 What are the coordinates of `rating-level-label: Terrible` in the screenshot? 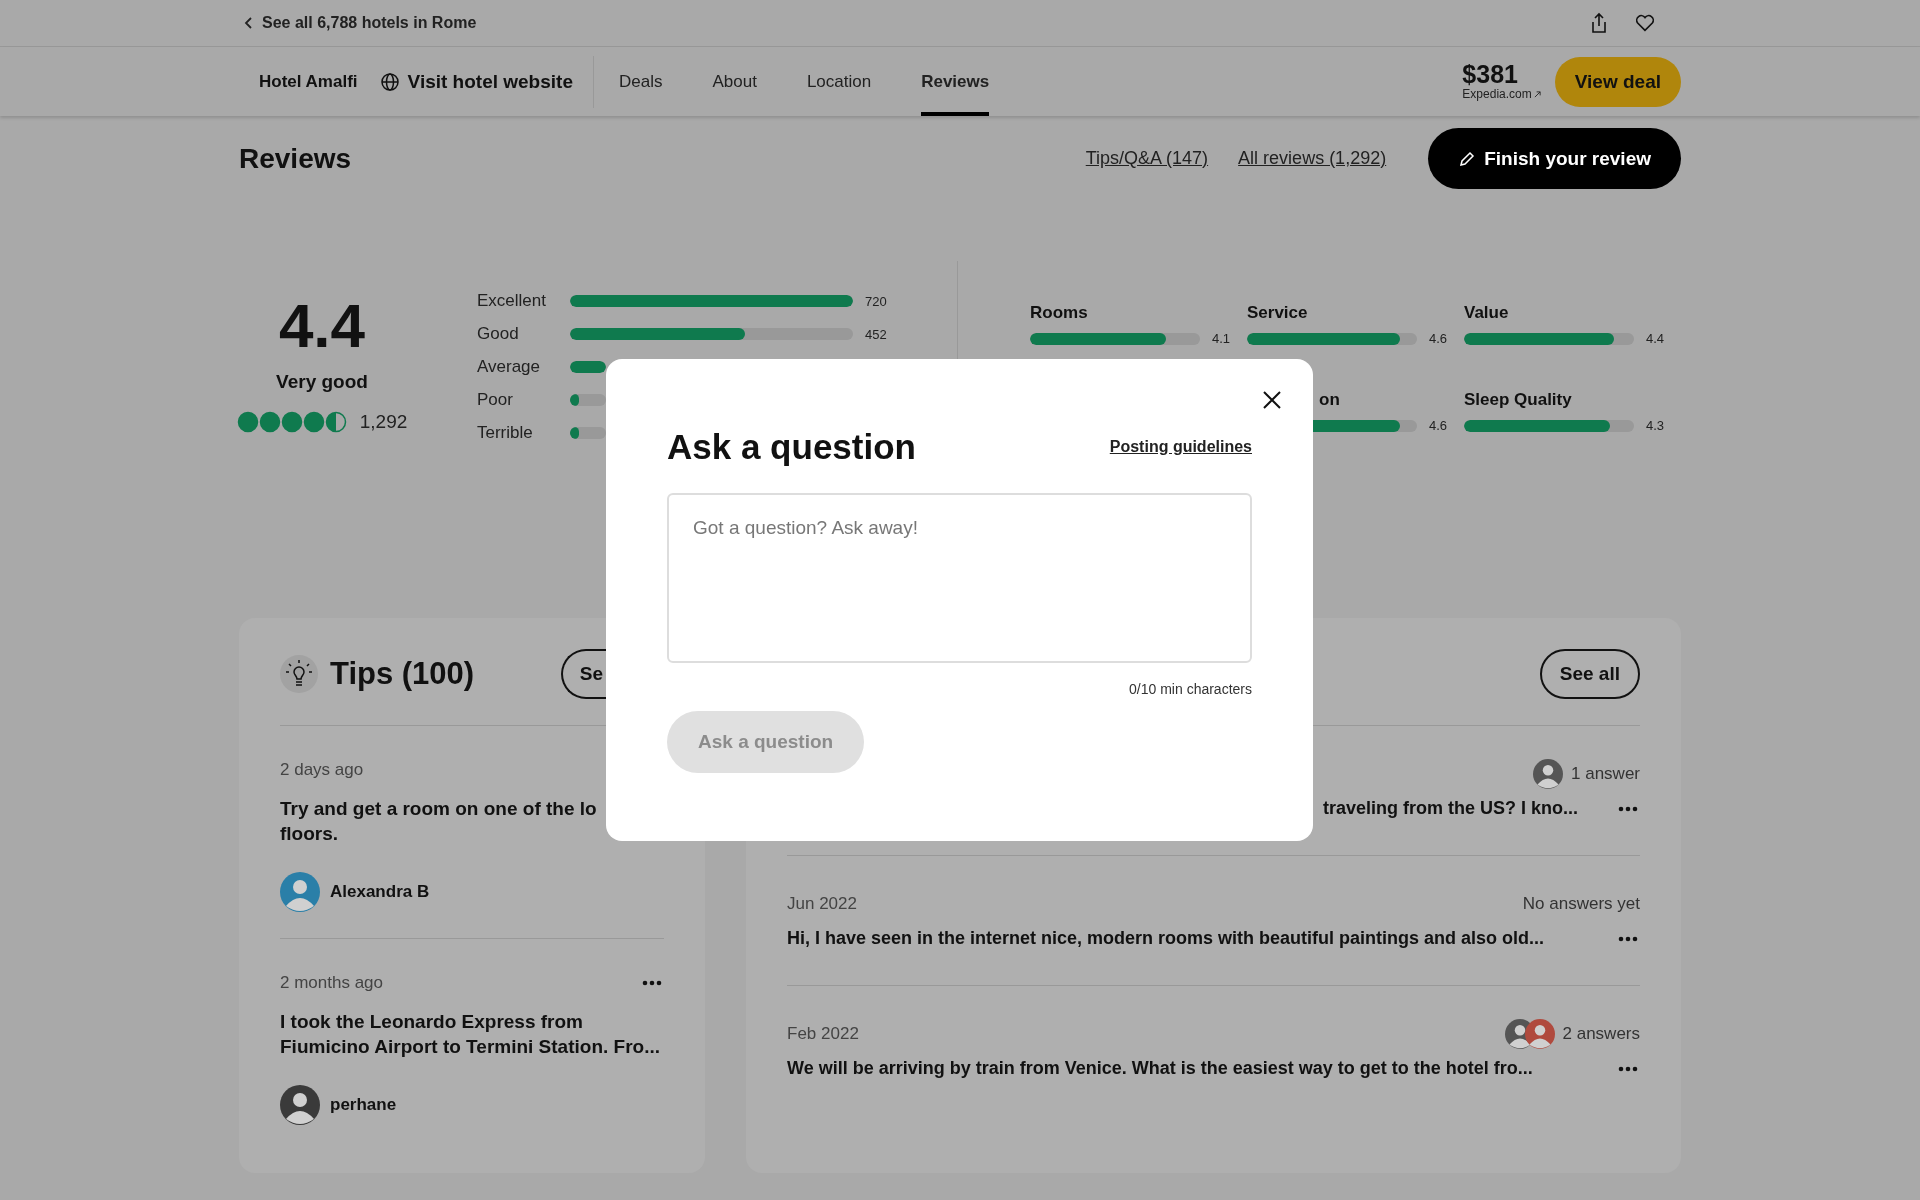 It's located at (505, 433).